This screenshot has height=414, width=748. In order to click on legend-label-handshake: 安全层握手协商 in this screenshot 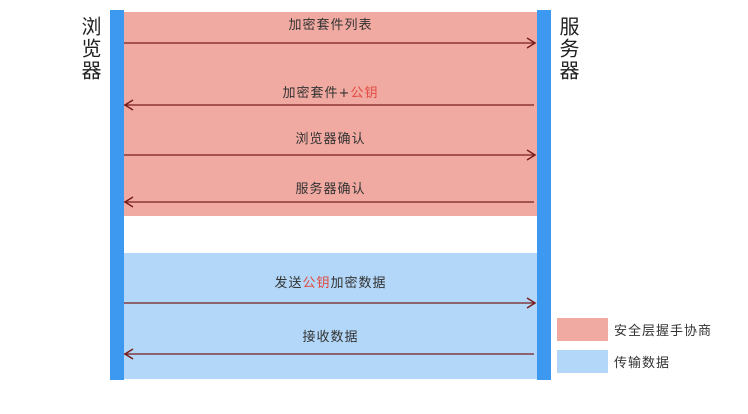, I will do `click(663, 331)`.